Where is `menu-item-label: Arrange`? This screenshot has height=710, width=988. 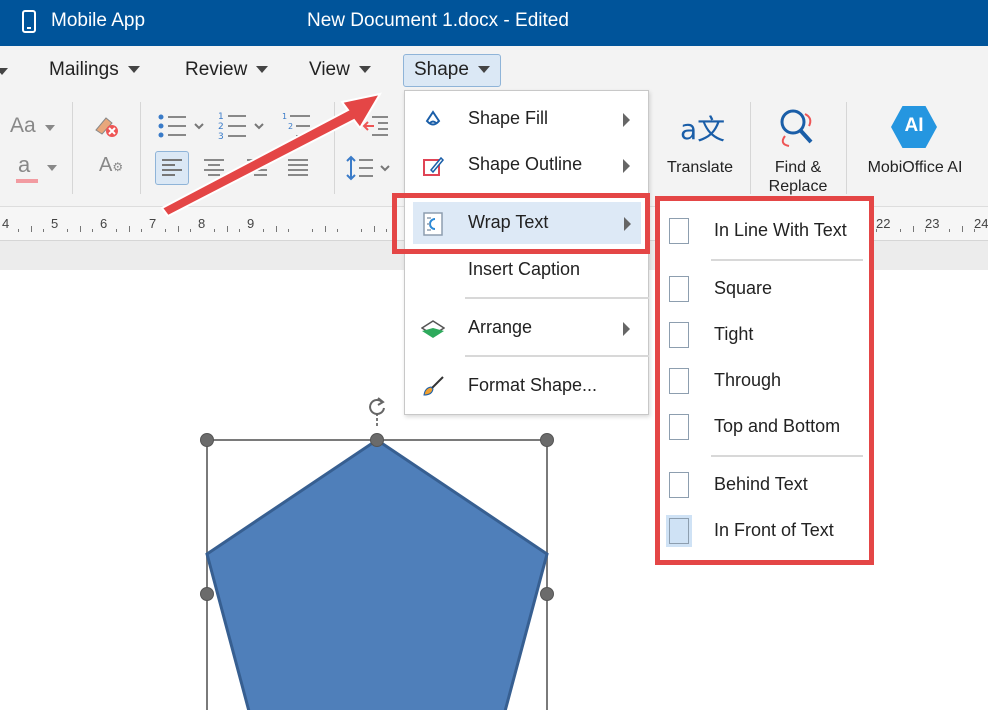 menu-item-label: Arrange is located at coordinates (500, 327).